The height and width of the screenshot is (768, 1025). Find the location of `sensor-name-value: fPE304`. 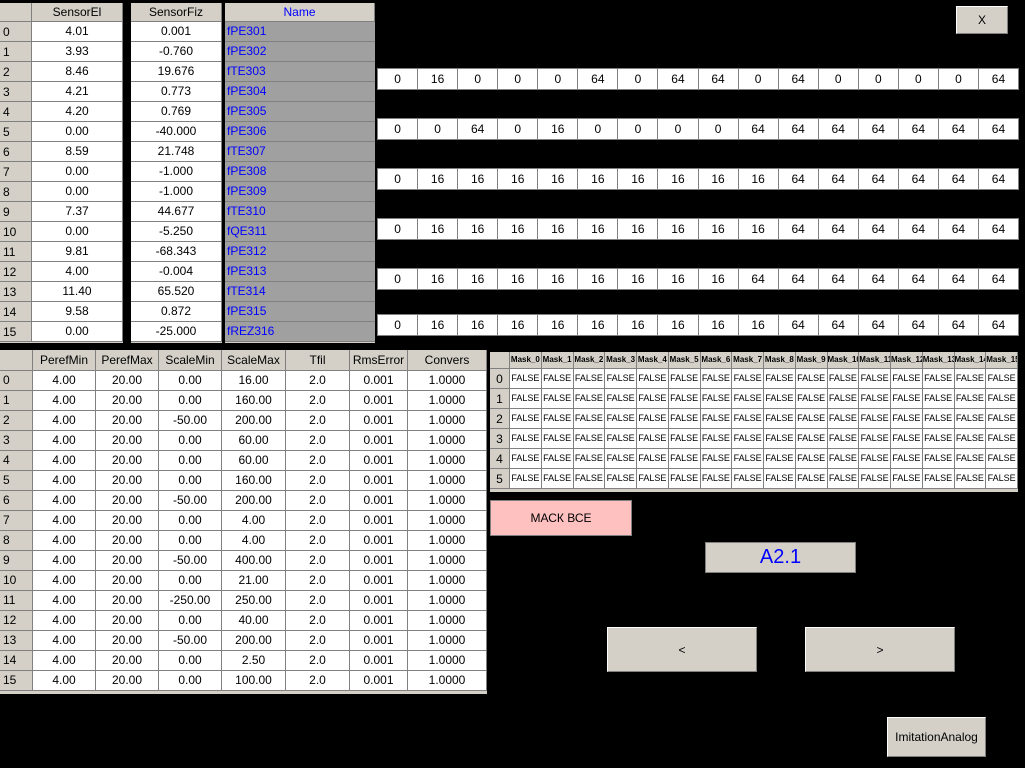

sensor-name-value: fPE304 is located at coordinates (300, 92).